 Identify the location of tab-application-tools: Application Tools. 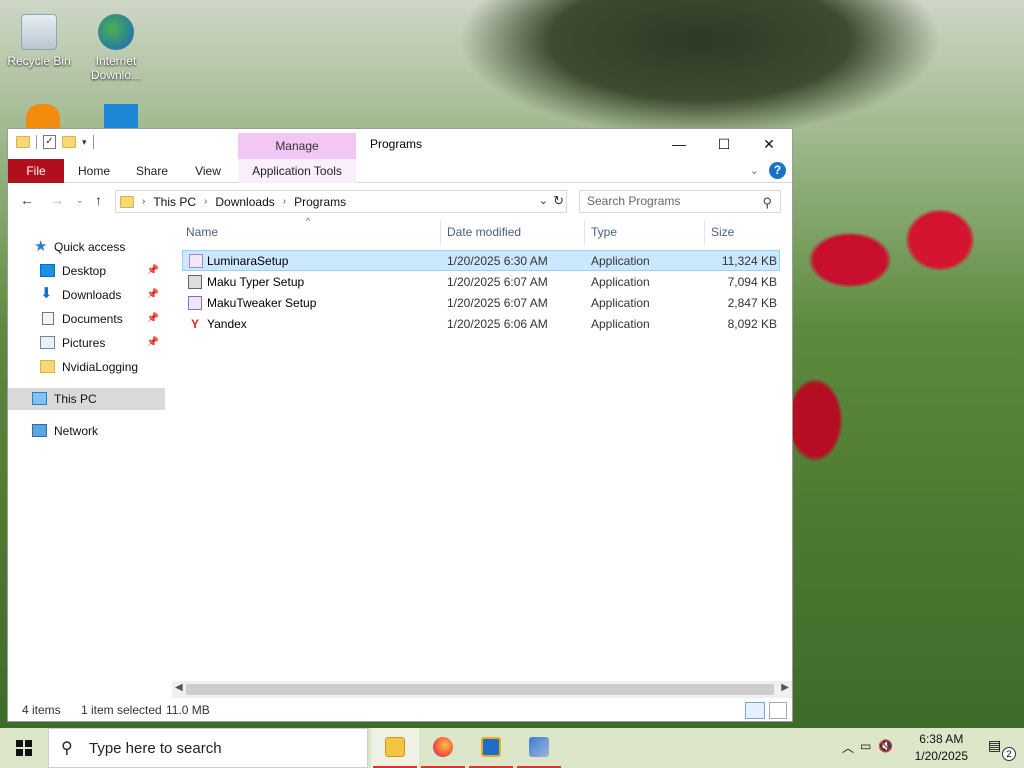
(297, 171).